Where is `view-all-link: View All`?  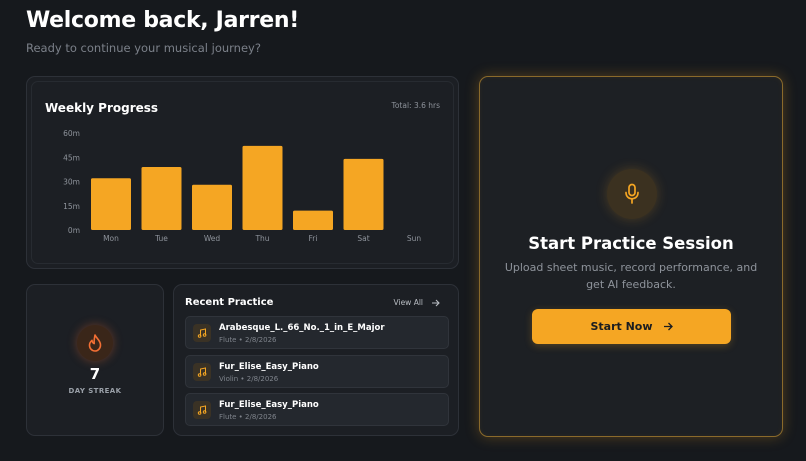 view-all-link: View All is located at coordinates (417, 302).